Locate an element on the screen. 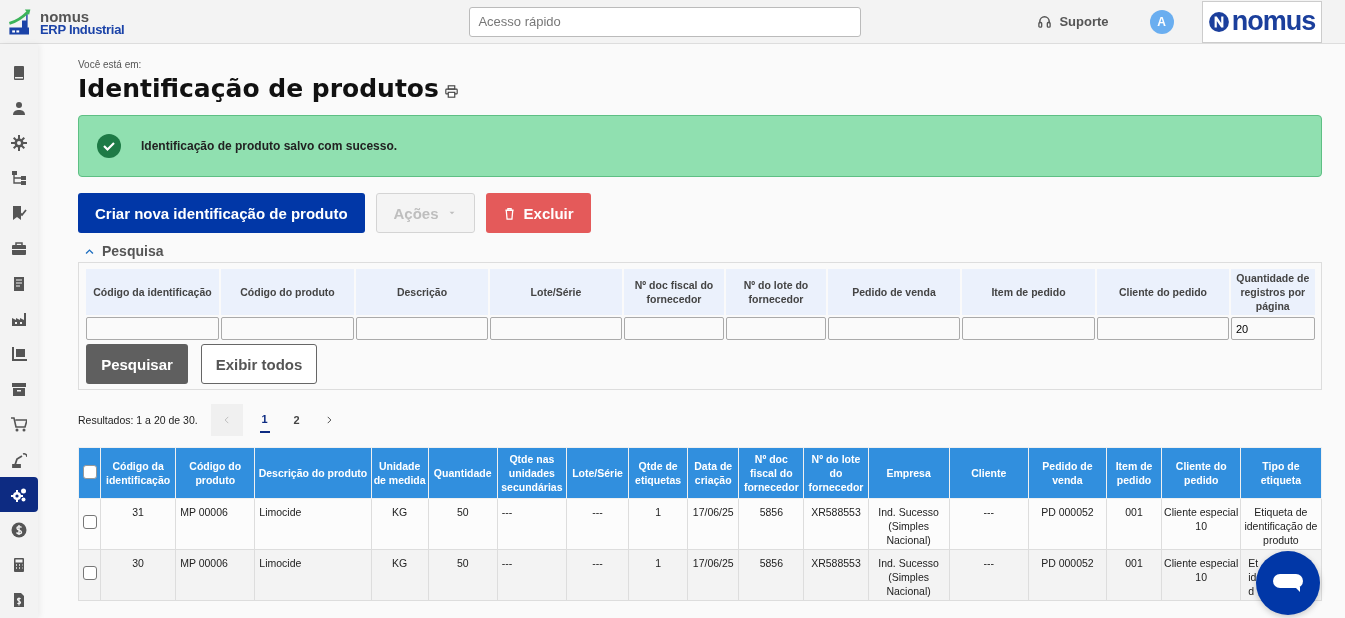 The image size is (1345, 618). column-header: Código do produto is located at coordinates (215, 473).